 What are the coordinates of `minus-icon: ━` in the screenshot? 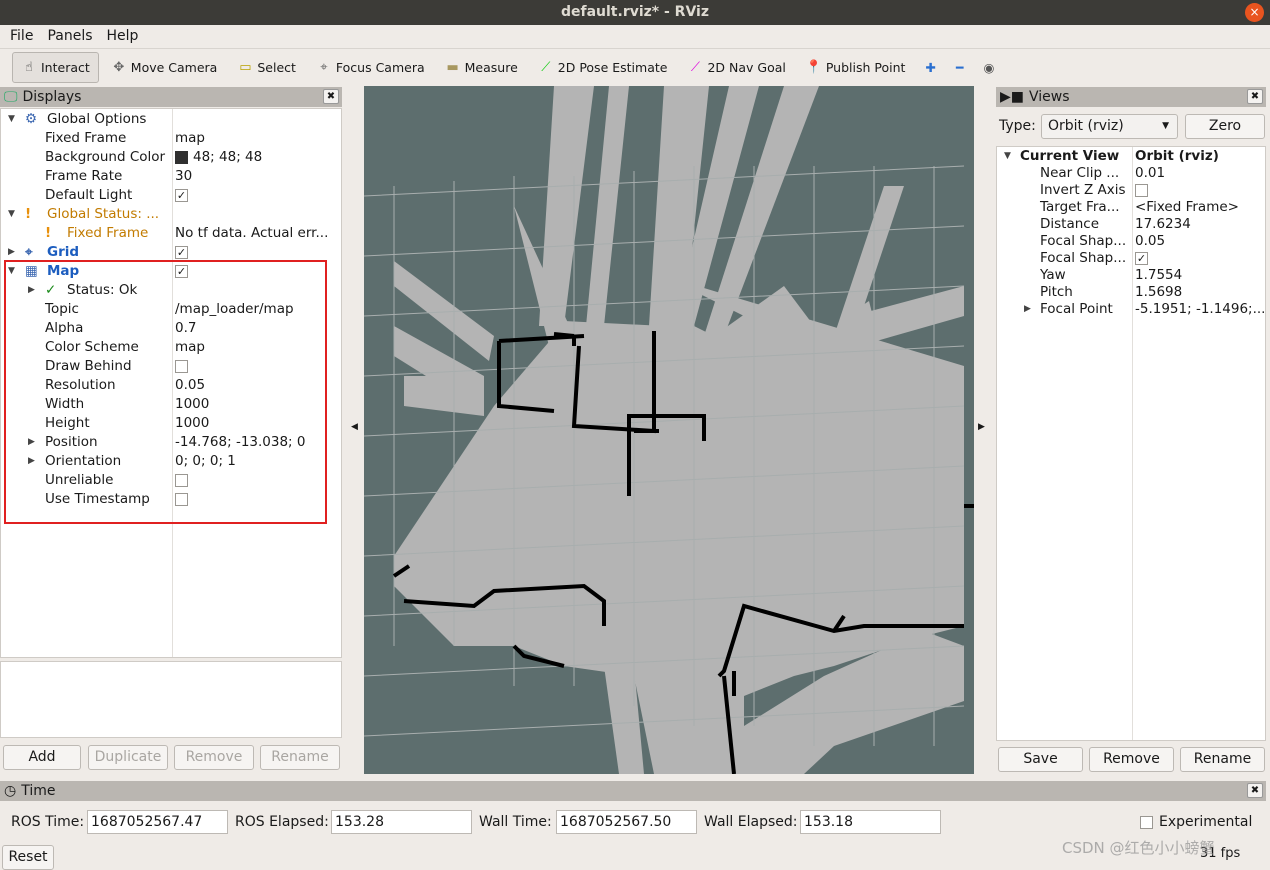 It's located at (960, 67).